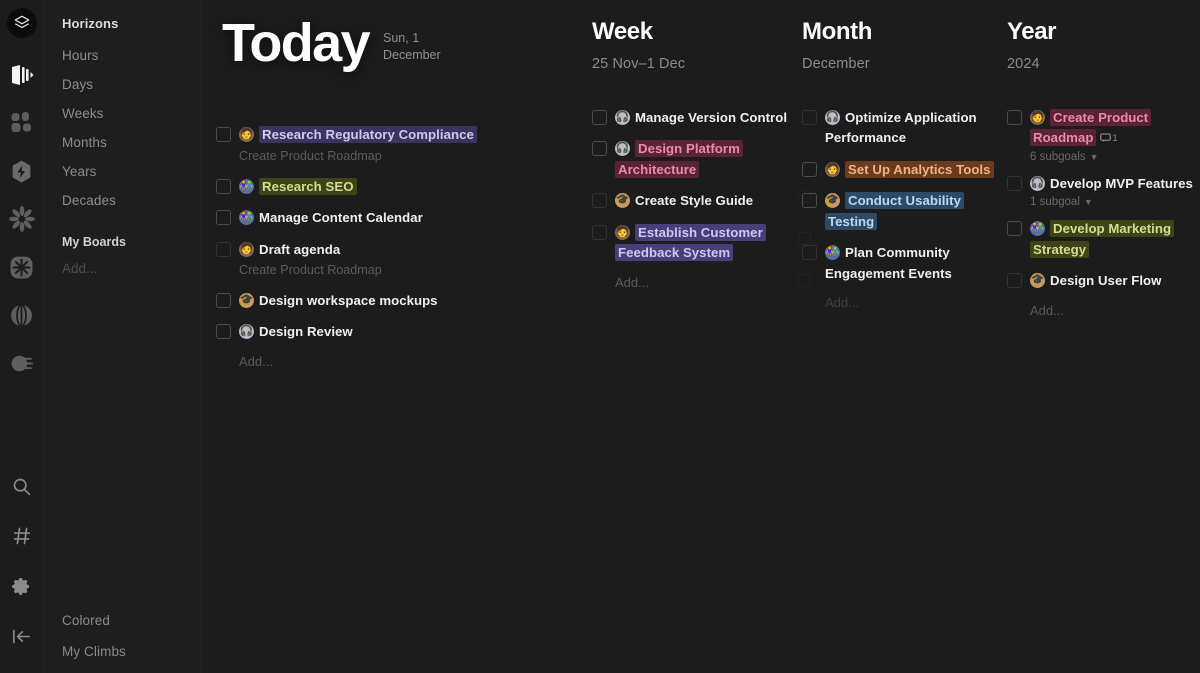 This screenshot has width=1200, height=673. I want to click on flower-burst-icon, so click(22, 219).